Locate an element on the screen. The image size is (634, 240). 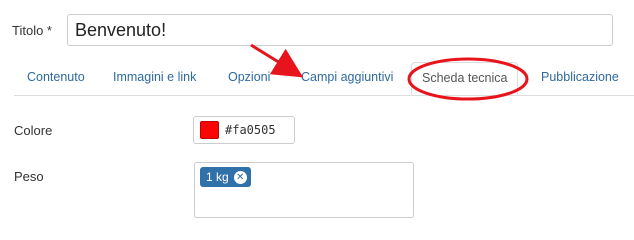
color-picker-field: #fa0505 is located at coordinates (244, 130).